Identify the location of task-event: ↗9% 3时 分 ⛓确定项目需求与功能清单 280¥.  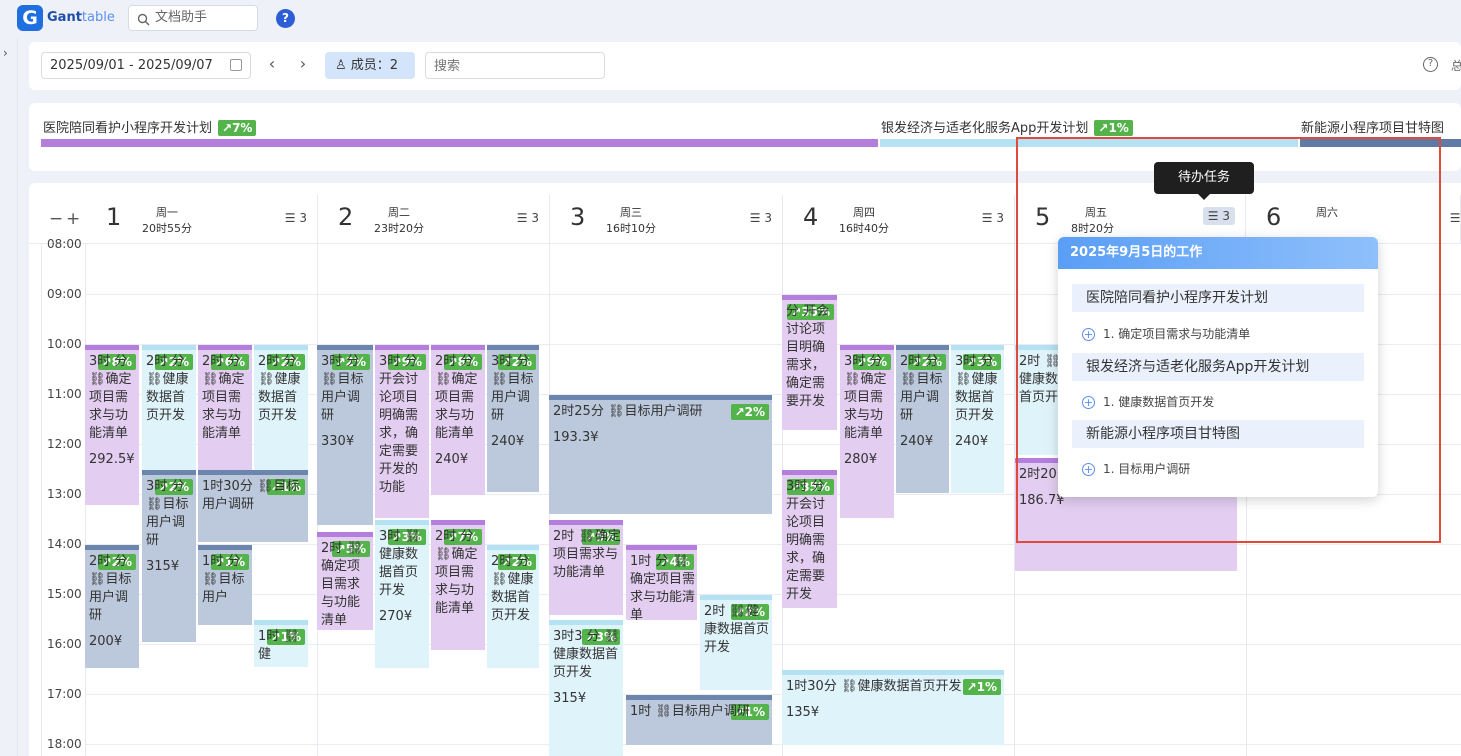
(867, 431).